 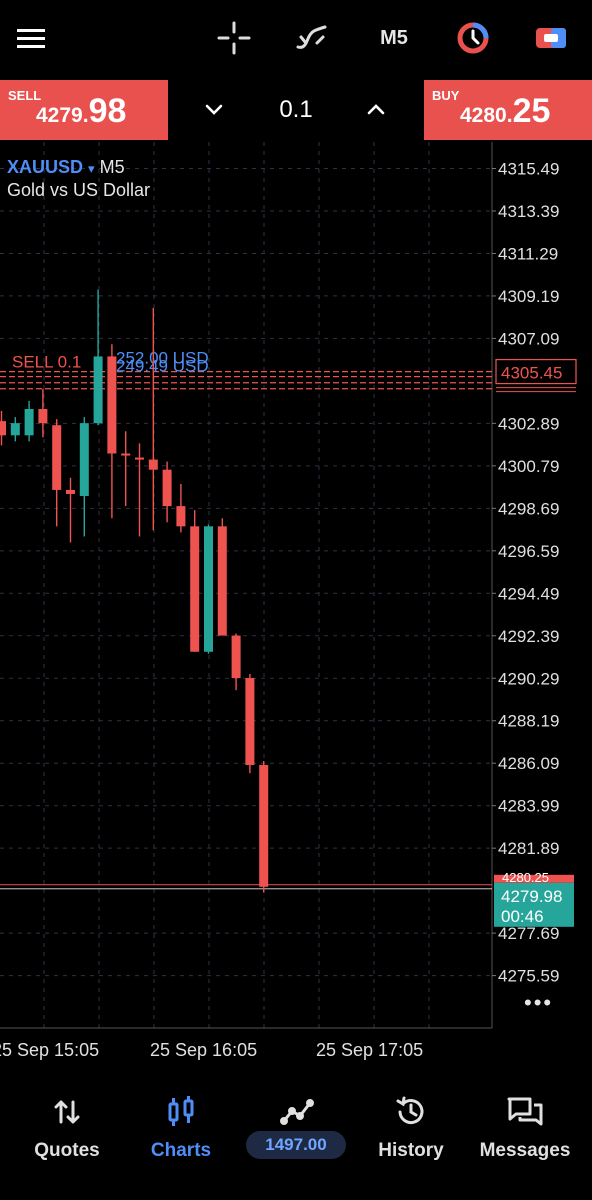 What do you see at coordinates (528, 848) in the screenshot?
I see `price-tick-label: 4281.89` at bounding box center [528, 848].